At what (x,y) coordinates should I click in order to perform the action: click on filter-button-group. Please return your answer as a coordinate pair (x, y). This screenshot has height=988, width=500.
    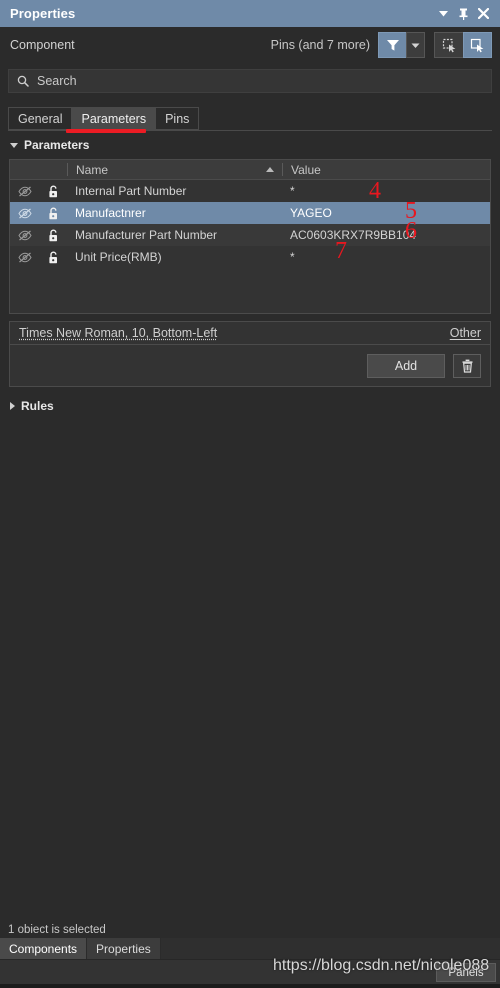
    Looking at the image, I should click on (401, 45).